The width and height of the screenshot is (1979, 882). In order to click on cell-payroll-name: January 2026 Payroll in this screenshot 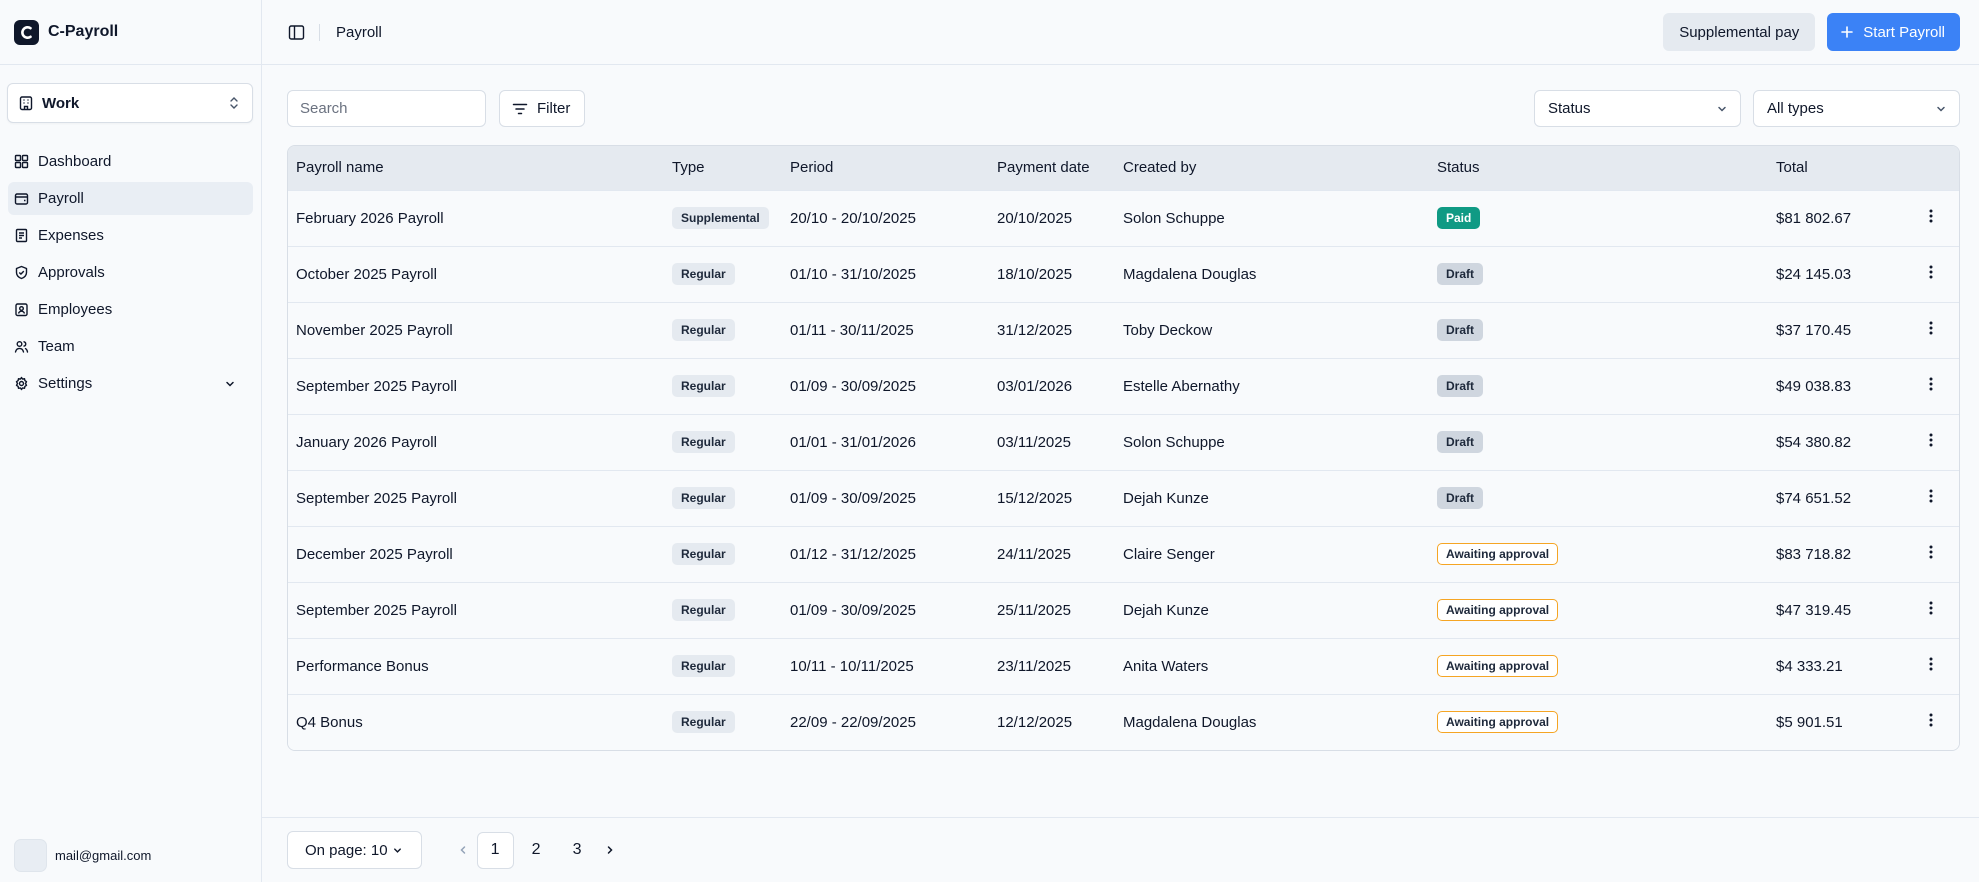, I will do `click(366, 442)`.